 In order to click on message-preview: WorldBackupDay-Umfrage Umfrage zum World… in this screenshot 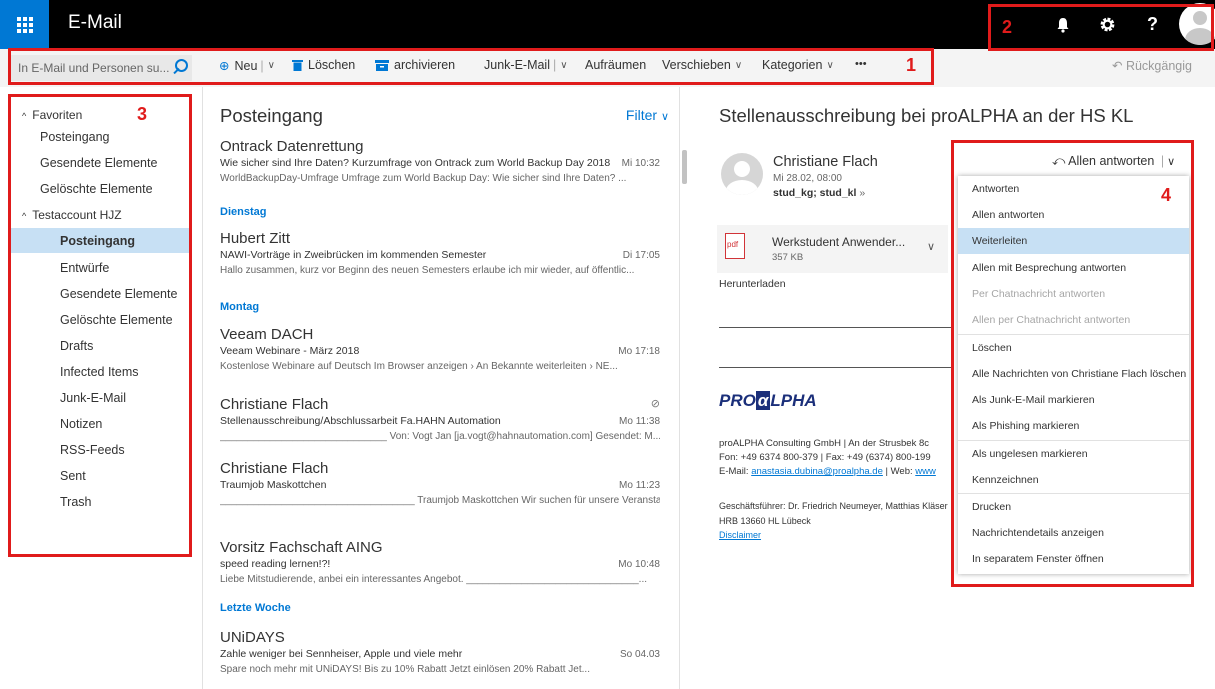, I will do `click(423, 178)`.